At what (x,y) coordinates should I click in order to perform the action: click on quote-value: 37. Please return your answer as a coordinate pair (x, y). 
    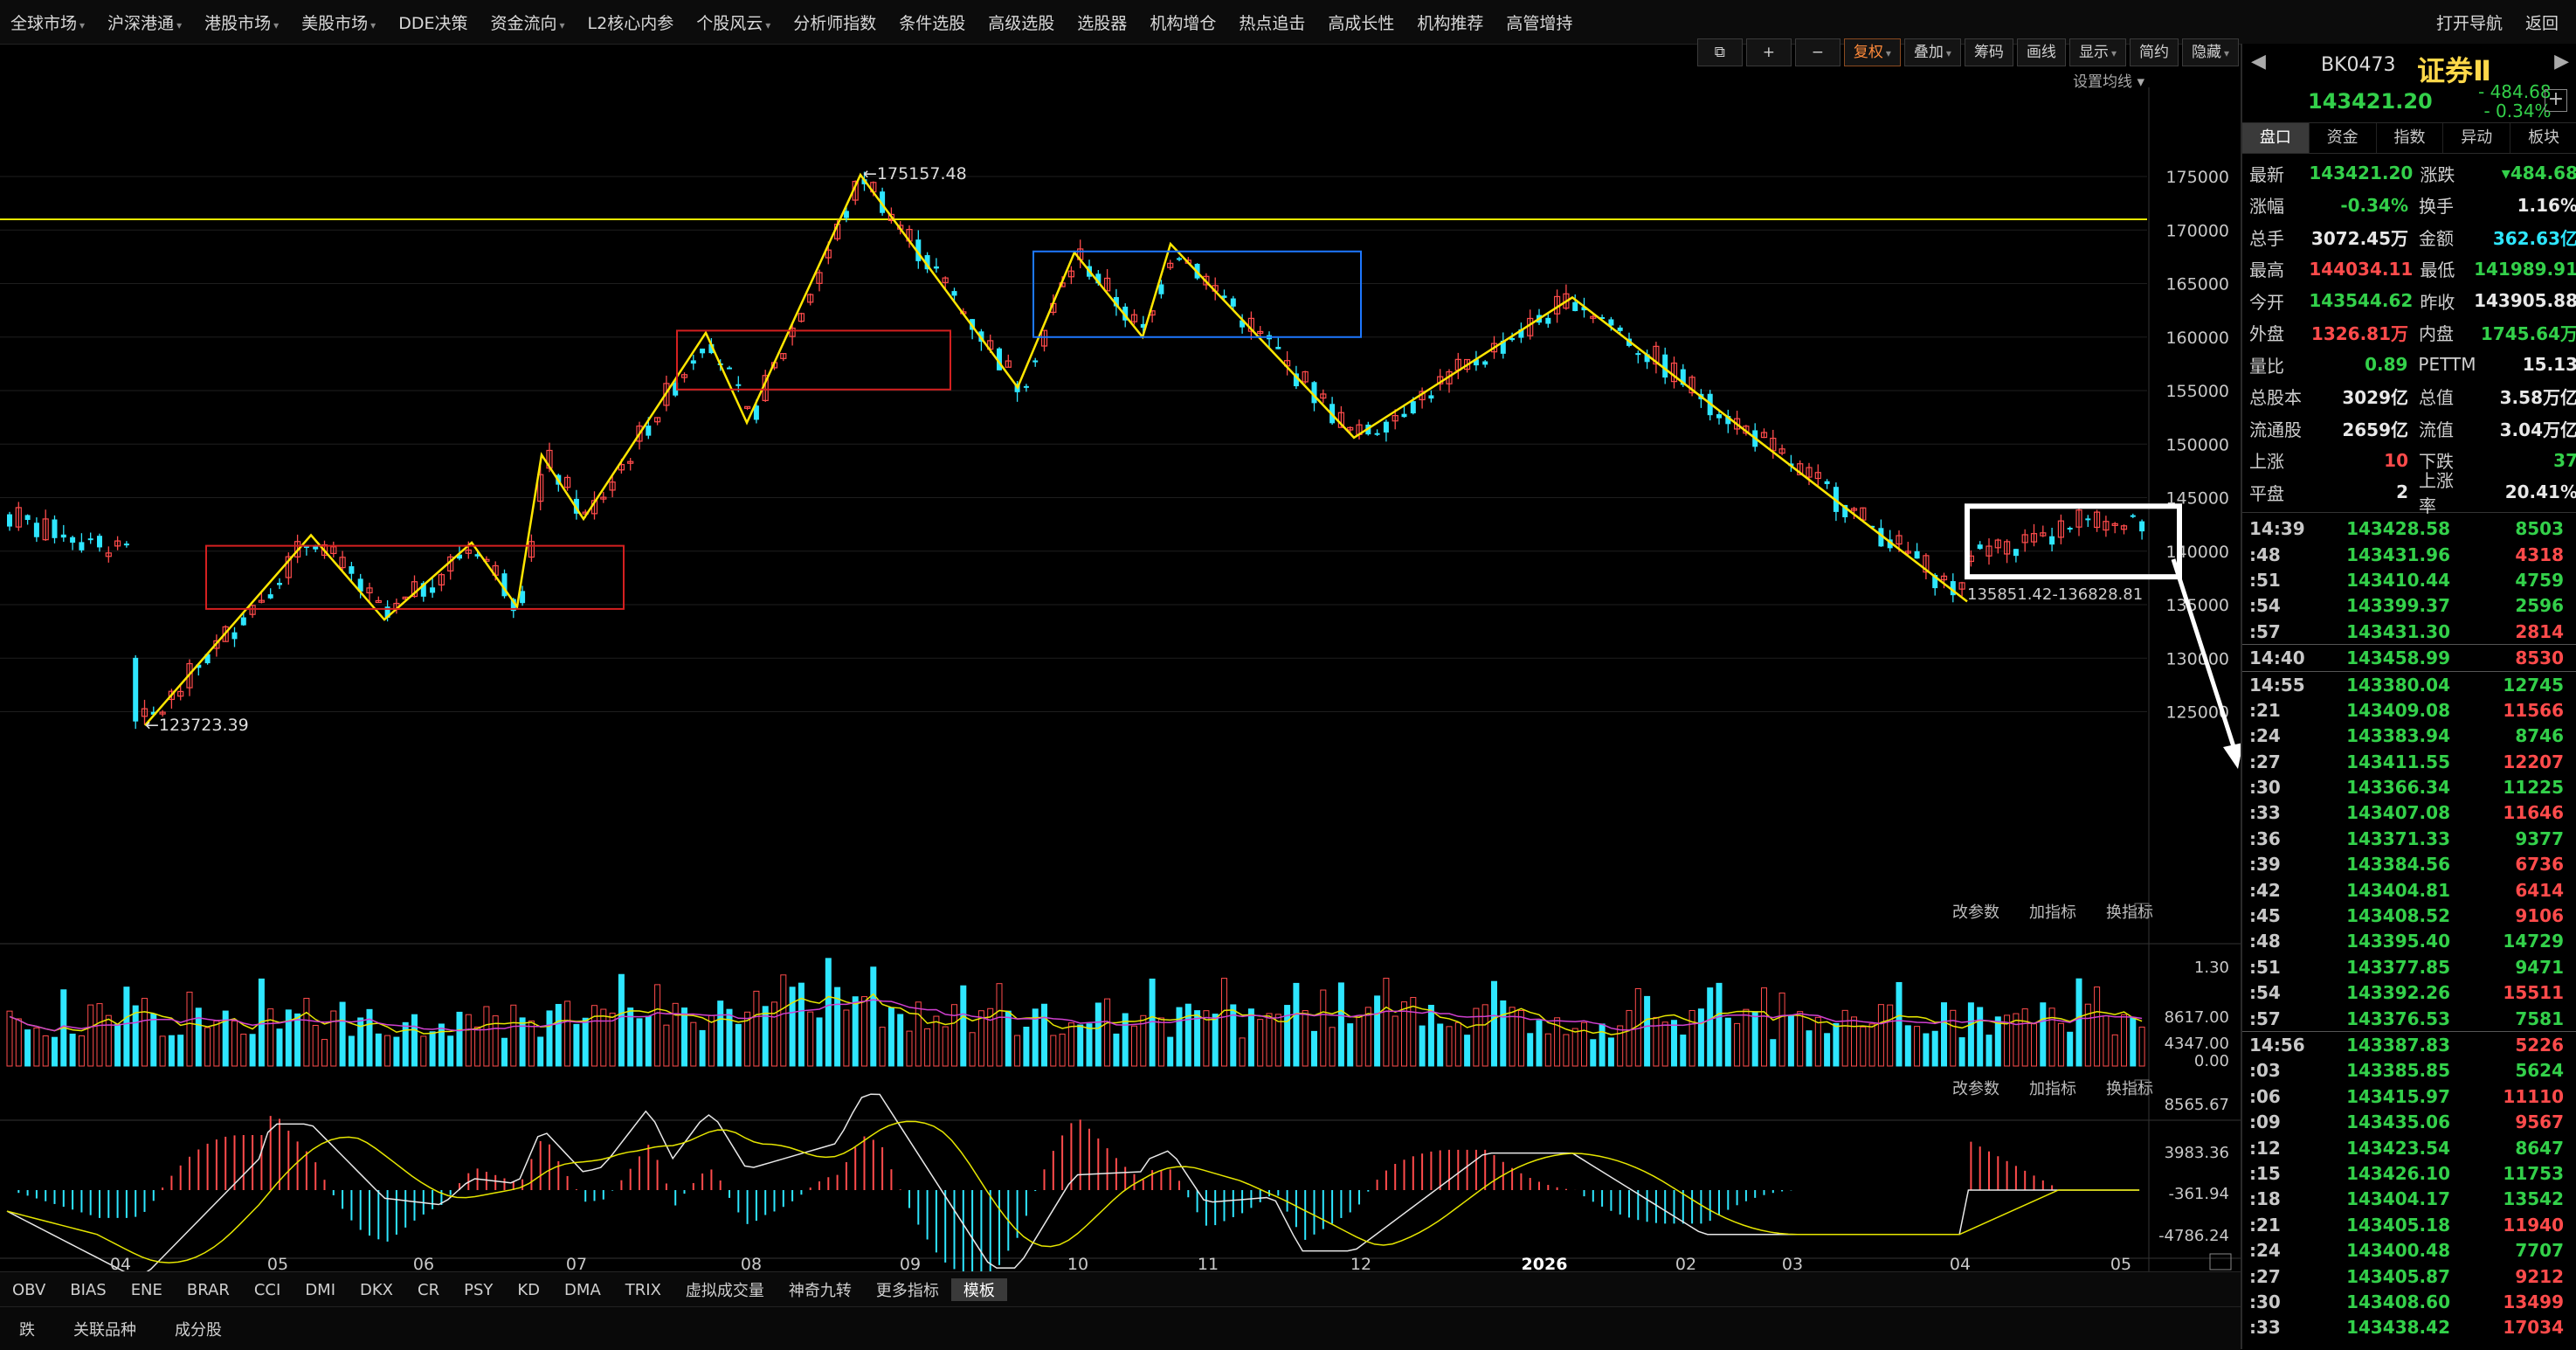
    Looking at the image, I should click on (2564, 460).